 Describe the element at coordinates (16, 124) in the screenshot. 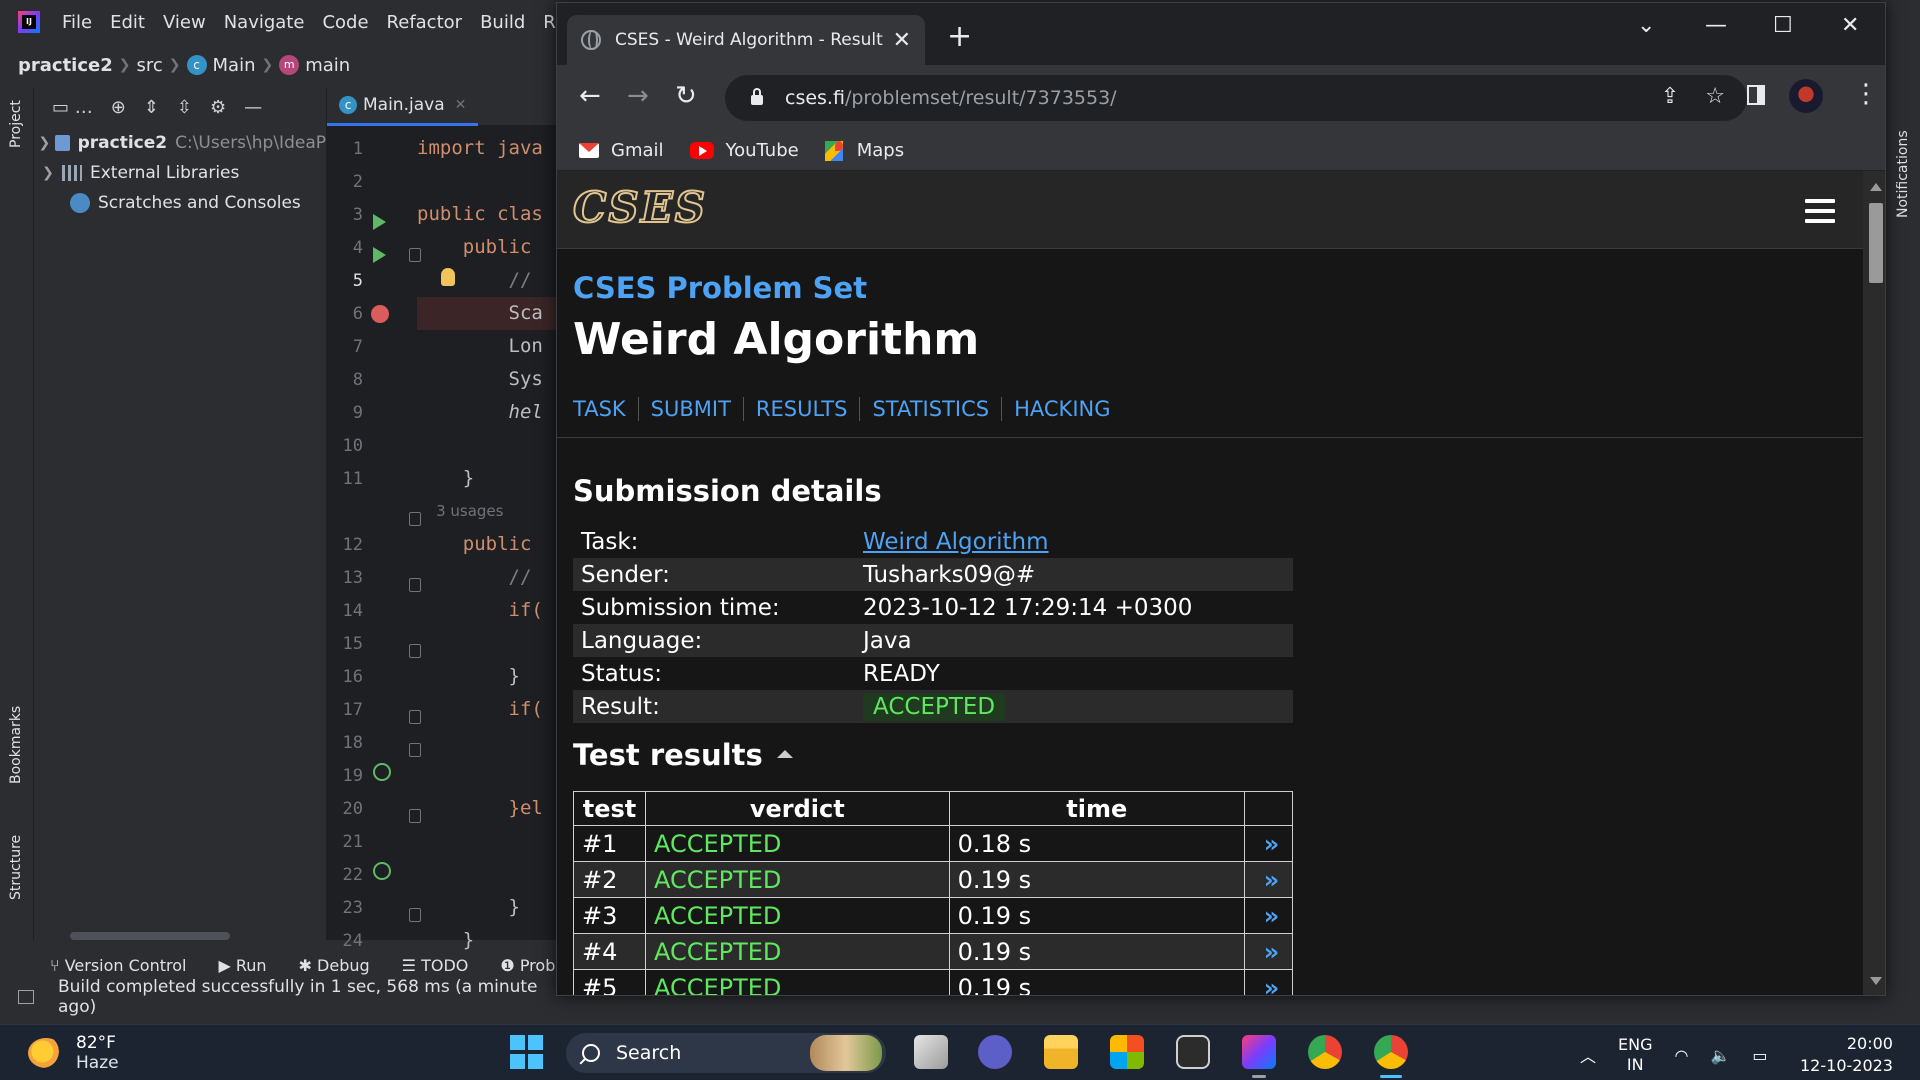

I see `project-tool-tab: Project` at that location.